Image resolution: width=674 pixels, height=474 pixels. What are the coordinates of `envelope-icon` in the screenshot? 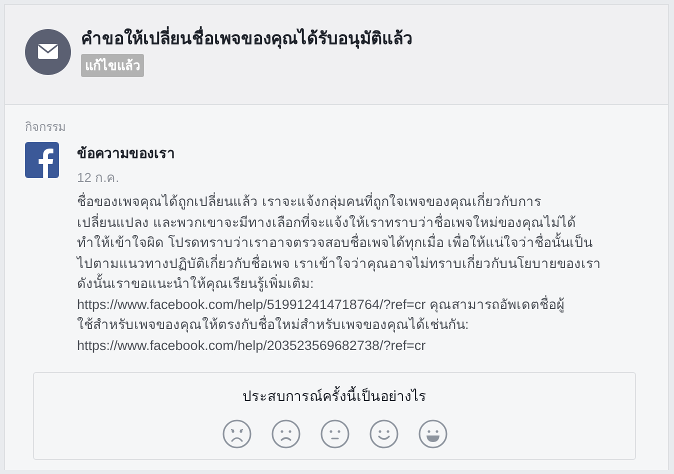 It's located at (48, 51).